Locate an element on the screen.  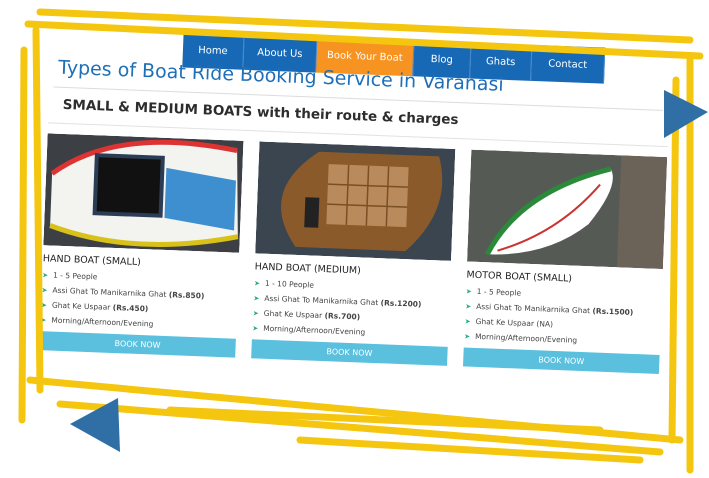
feature-capacity: ➤ 1 - 10 People is located at coordinates (284, 284).